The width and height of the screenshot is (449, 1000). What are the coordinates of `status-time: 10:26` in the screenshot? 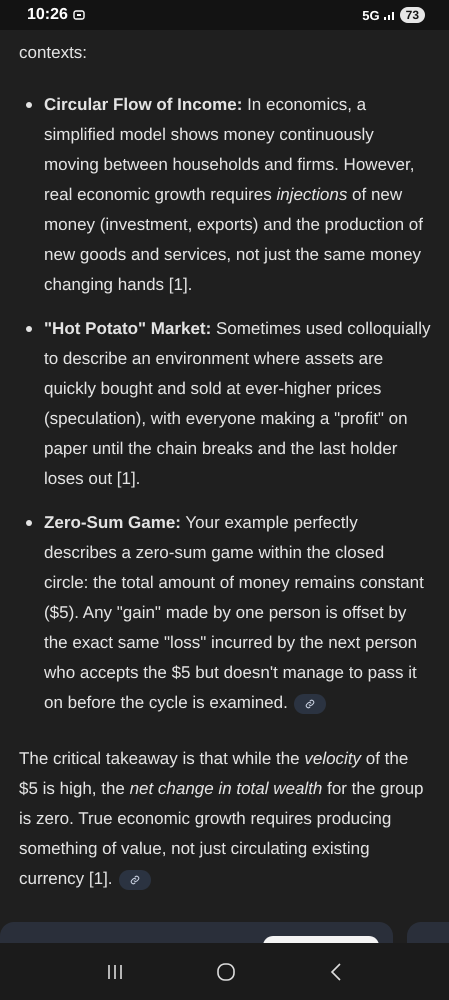 It's located at (47, 15).